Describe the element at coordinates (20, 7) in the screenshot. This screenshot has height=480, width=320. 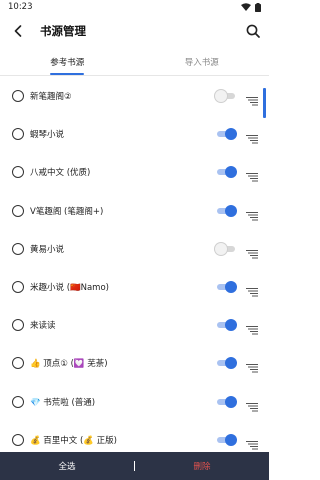
I see `status-time: 10:23` at that location.